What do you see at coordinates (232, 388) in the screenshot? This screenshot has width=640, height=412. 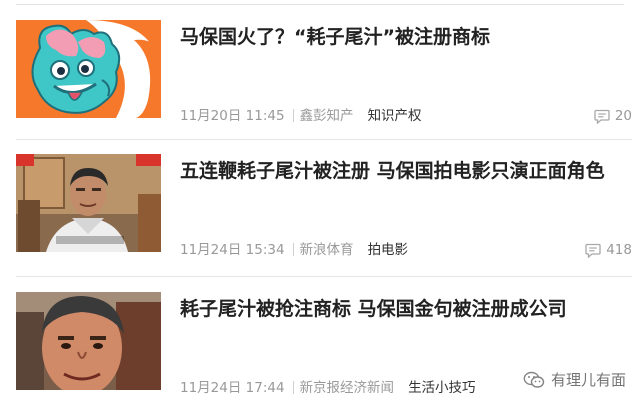 I see `article-date: 11月24日 17:44` at bounding box center [232, 388].